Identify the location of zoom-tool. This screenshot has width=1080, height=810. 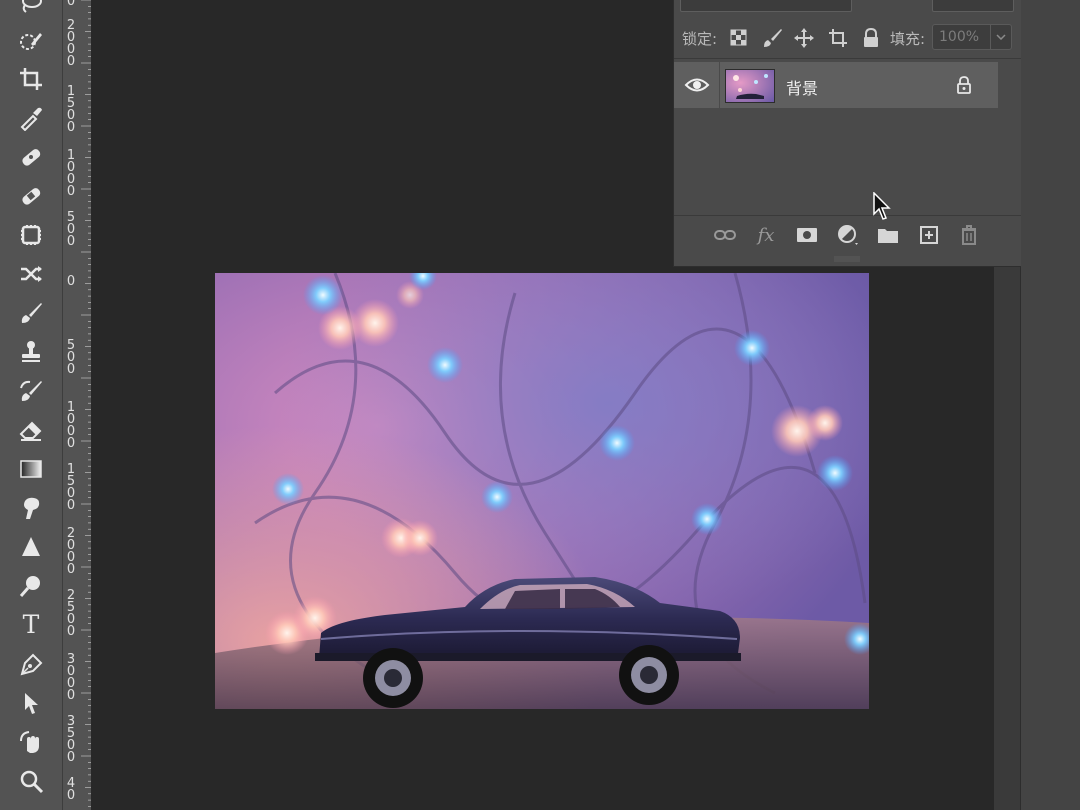
(31, 781).